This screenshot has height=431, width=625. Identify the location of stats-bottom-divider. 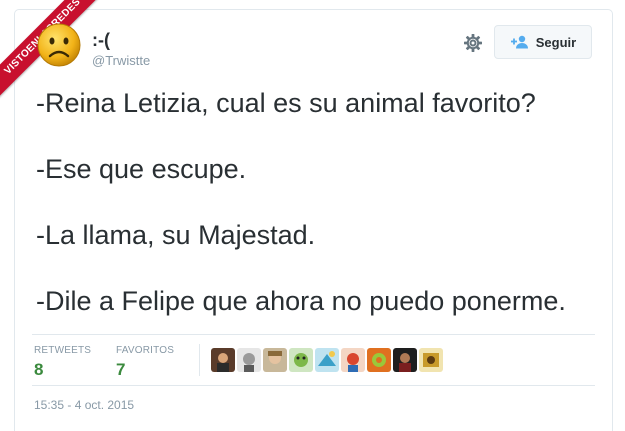
(313, 385).